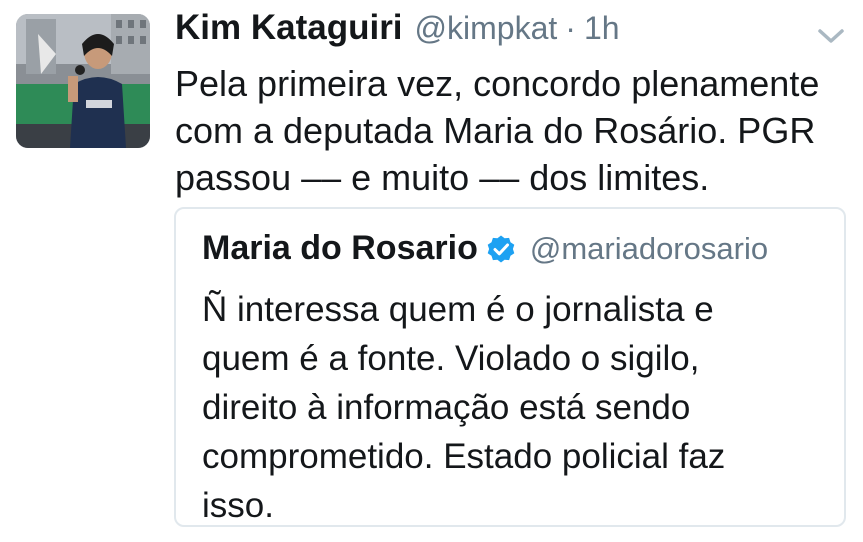 This screenshot has height=542, width=863. Describe the element at coordinates (238, 505) in the screenshot. I see `quoted-text-line: isso.` at that location.